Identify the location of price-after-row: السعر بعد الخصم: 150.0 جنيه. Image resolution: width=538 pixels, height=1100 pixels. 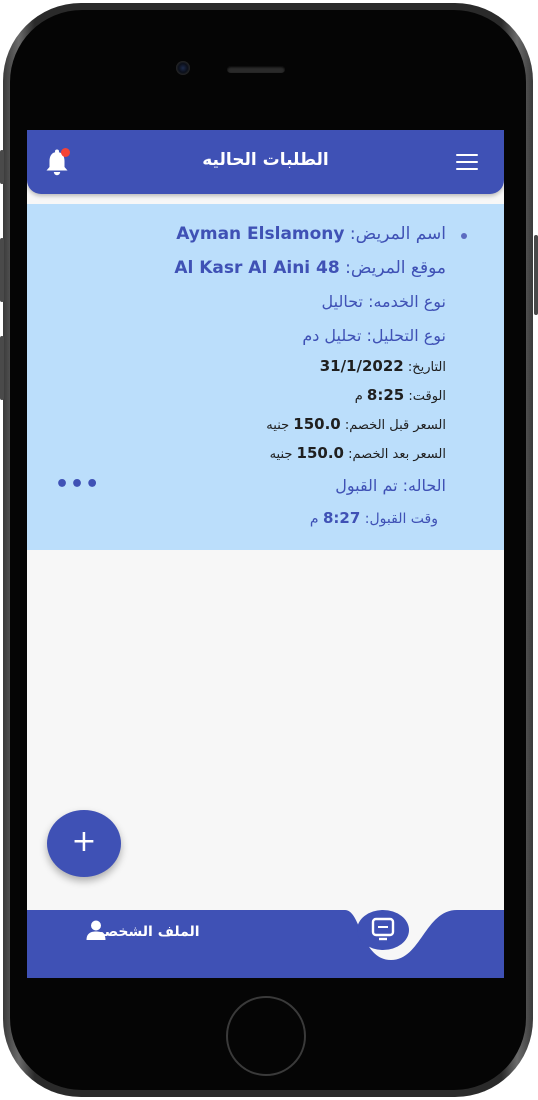
(358, 452).